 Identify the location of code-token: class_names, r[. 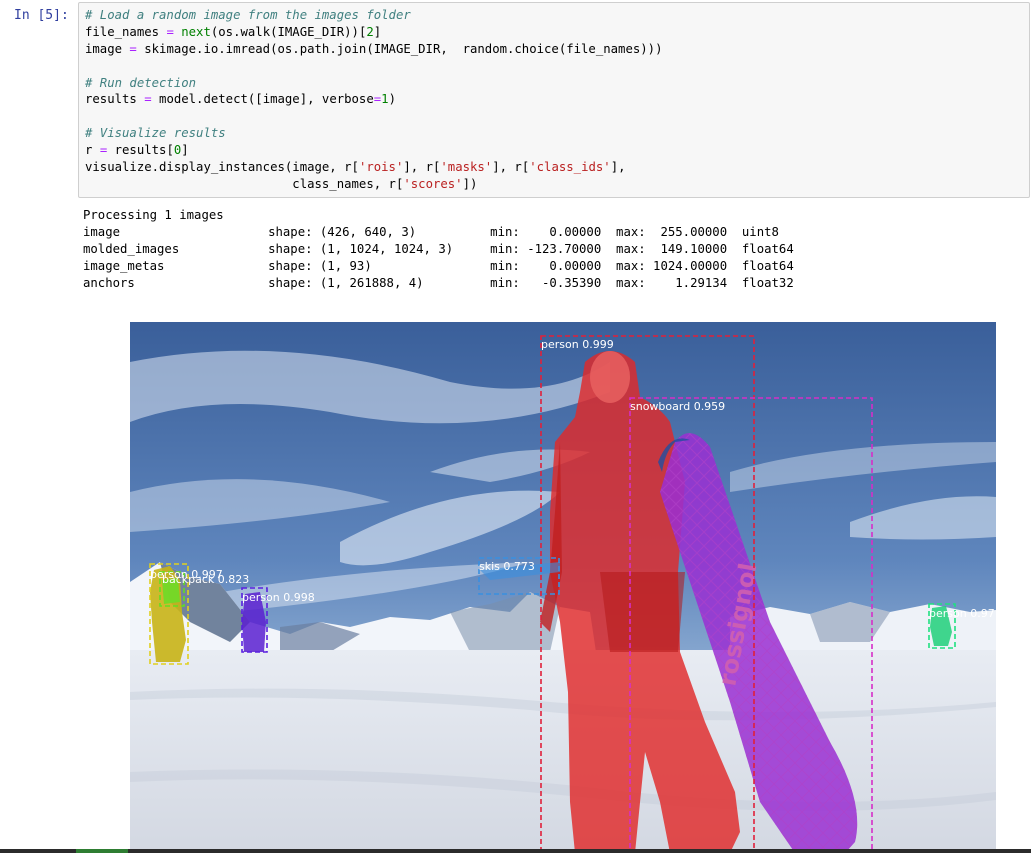
(244, 183).